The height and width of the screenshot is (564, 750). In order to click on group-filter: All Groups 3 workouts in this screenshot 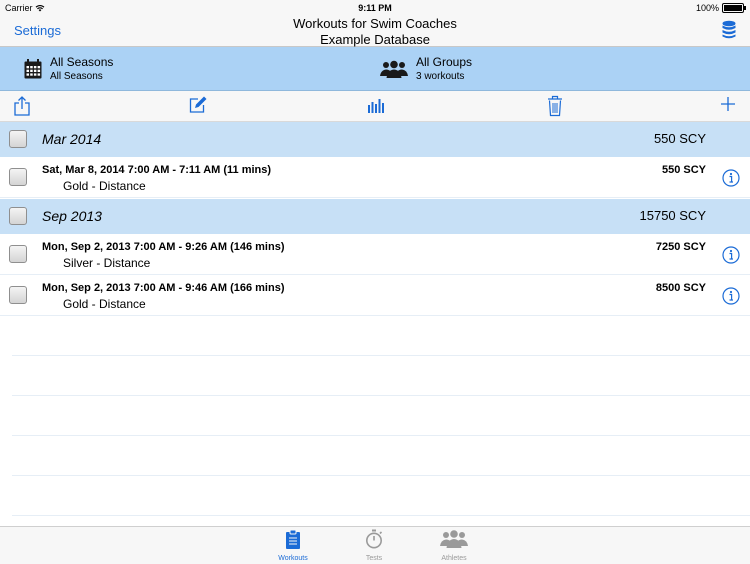, I will do `click(426, 68)`.